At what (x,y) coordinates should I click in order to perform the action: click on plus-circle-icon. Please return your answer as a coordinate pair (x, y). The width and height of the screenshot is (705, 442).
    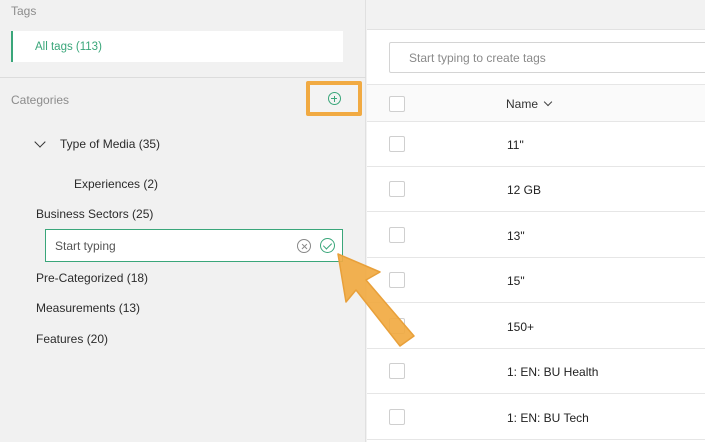
    Looking at the image, I should click on (334, 98).